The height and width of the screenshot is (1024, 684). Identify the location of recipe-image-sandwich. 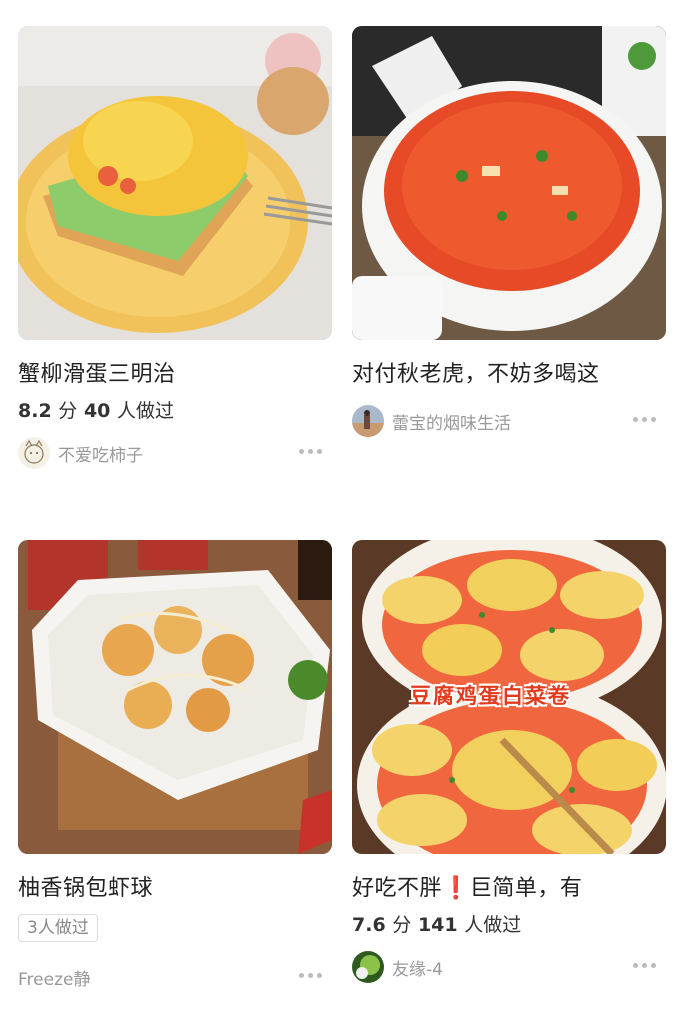
(175, 183).